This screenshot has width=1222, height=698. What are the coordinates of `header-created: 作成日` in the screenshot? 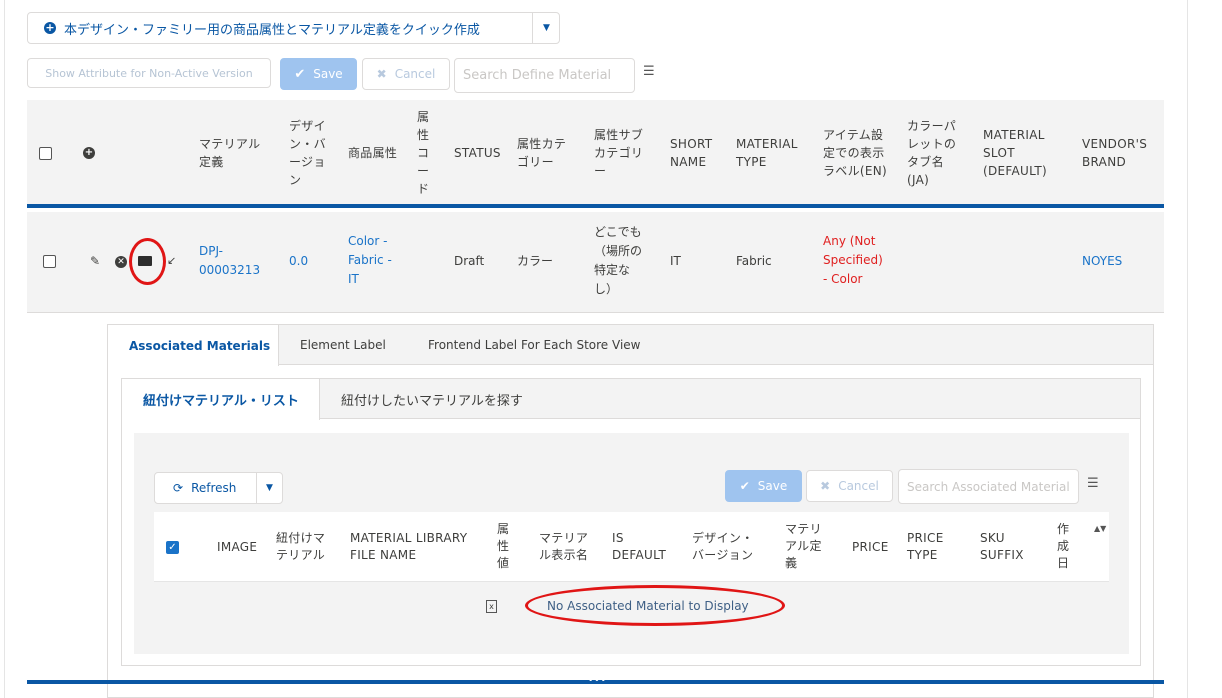 It's located at (1063, 546).